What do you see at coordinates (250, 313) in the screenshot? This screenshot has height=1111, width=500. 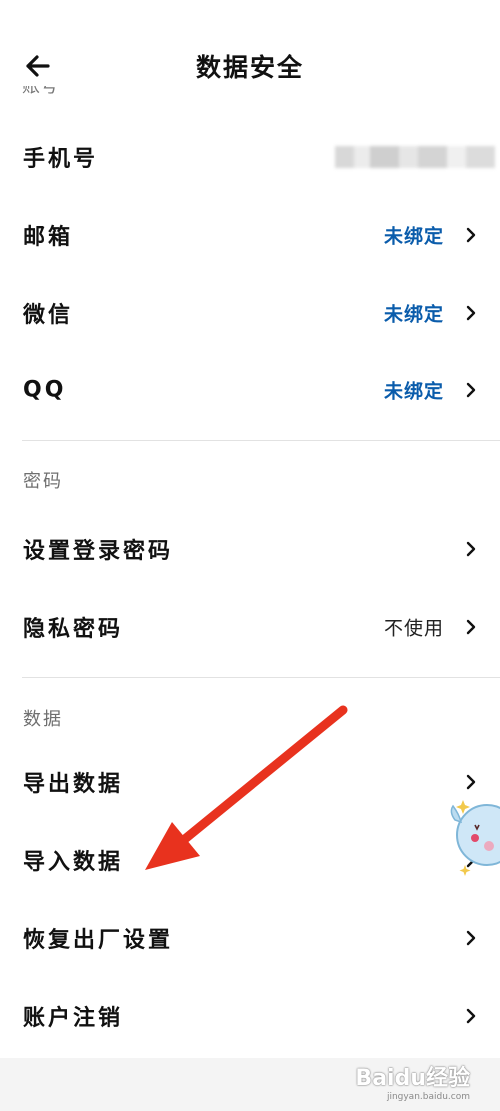 I see `row-wechat: 微信 未绑定` at bounding box center [250, 313].